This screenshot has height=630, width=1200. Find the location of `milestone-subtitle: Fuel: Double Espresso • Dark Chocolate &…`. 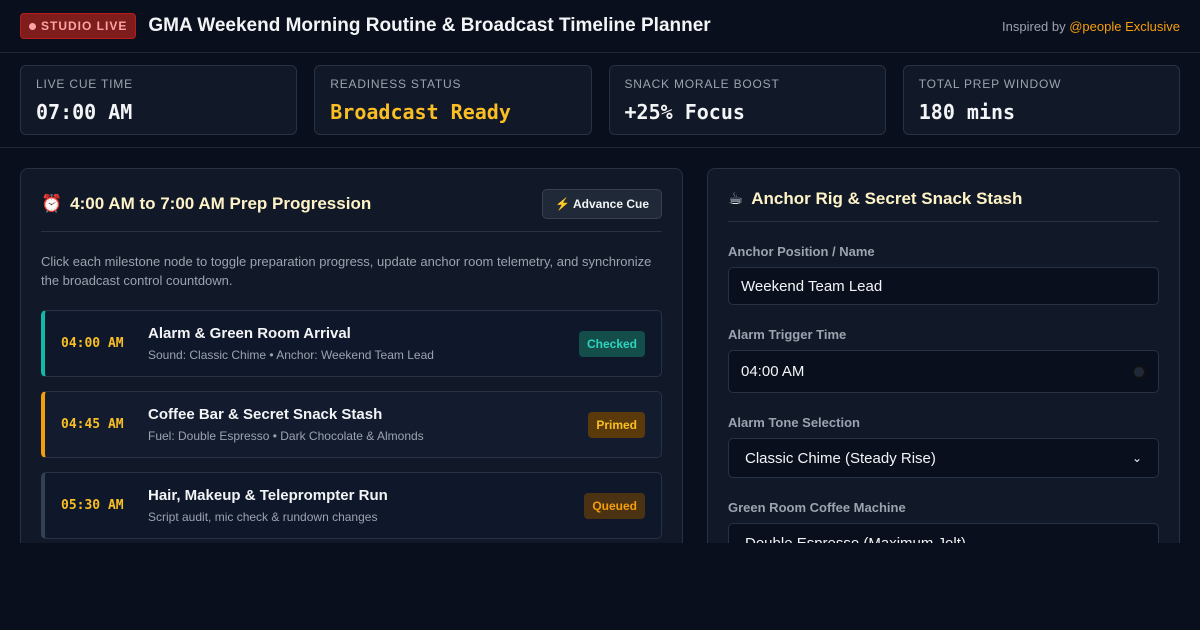

milestone-subtitle: Fuel: Double Espresso • Dark Chocolate &… is located at coordinates (286, 436).